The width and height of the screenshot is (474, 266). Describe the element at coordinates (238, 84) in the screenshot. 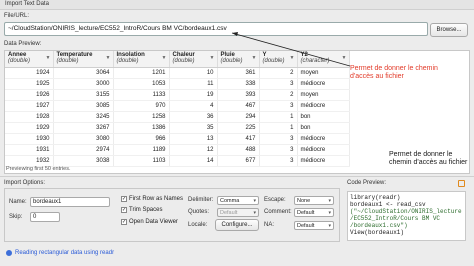

I see `table-cell: 338` at that location.